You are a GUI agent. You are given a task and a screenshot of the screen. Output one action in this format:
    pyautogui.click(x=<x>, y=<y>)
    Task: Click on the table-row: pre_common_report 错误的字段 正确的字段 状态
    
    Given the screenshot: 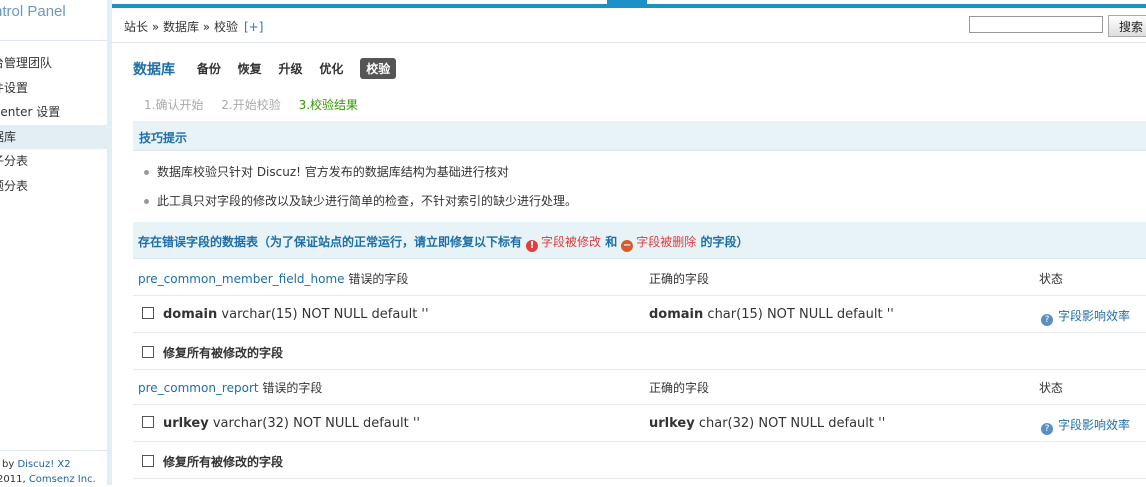 What is the action you would take?
    pyautogui.click(x=639, y=386)
    